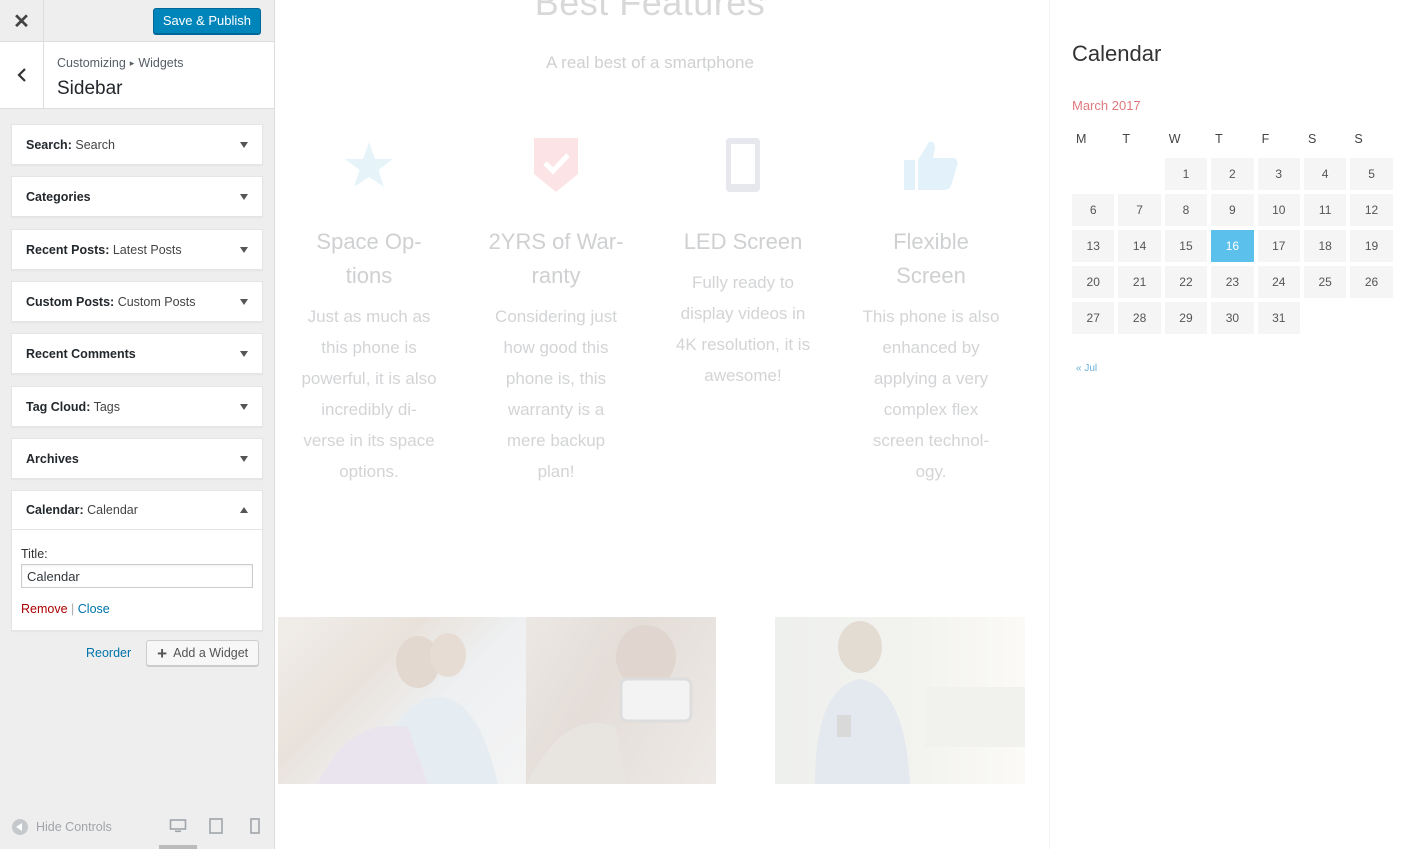 This screenshot has height=849, width=1419. I want to click on weekday: T, so click(1219, 139).